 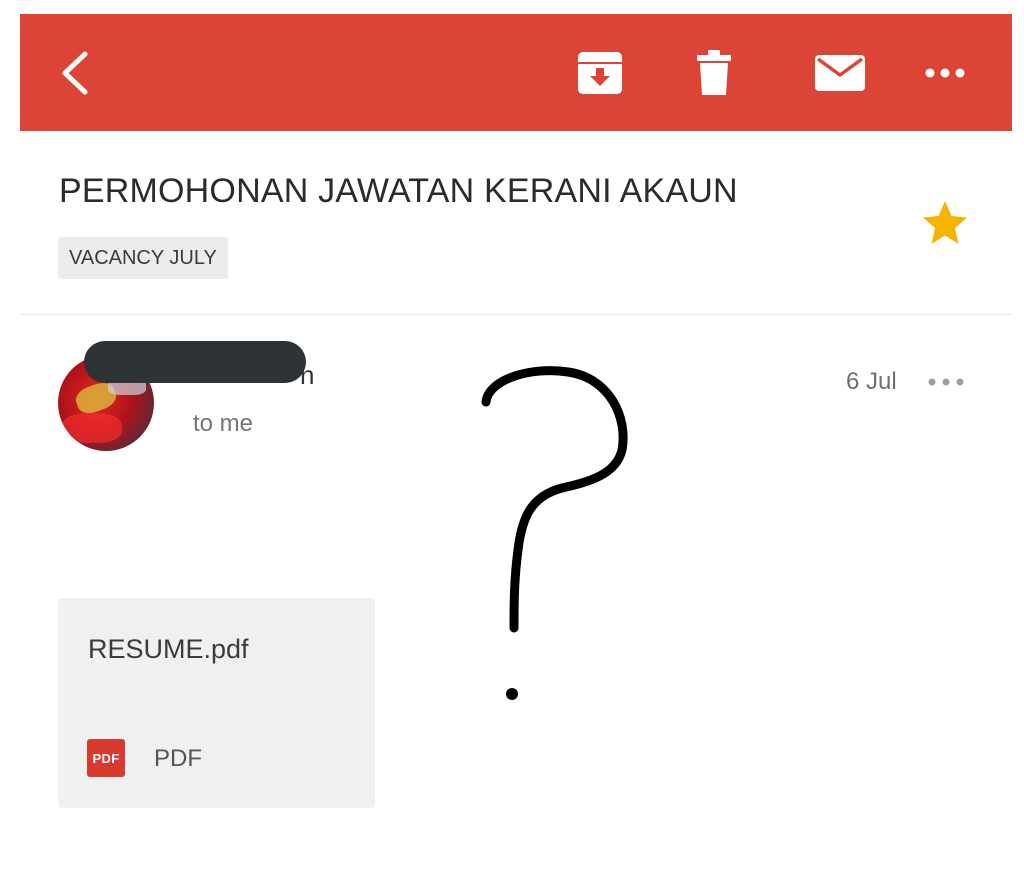 I want to click on label-chip: VACANCY JULY, so click(x=143, y=258).